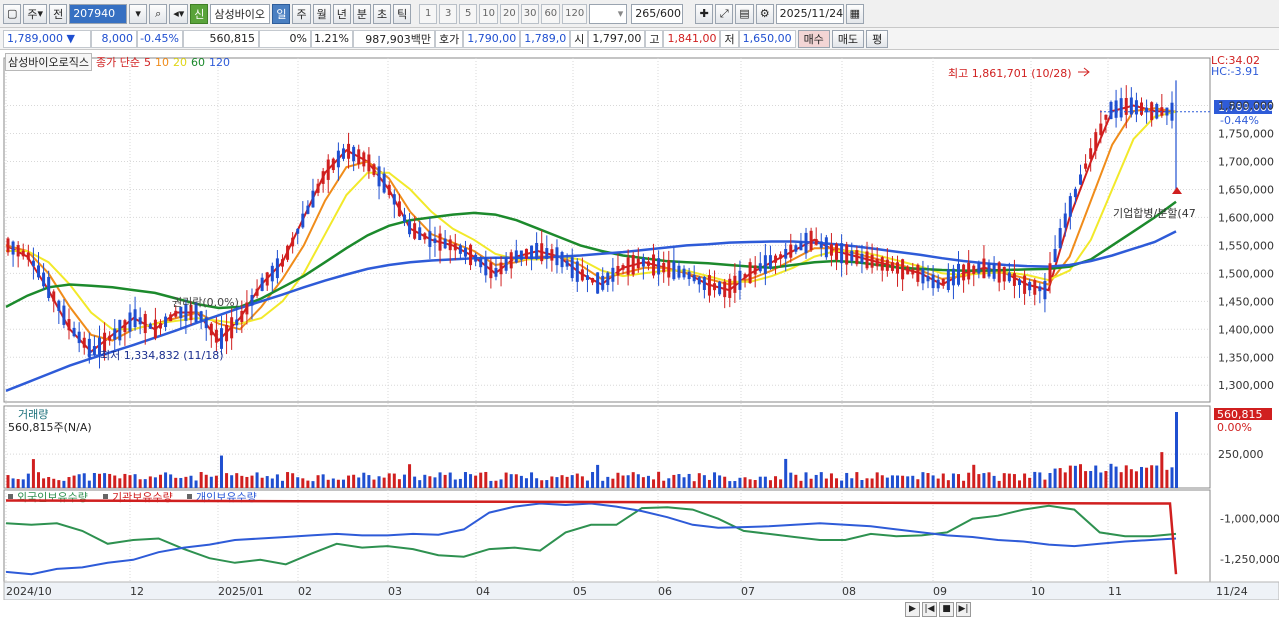  What do you see at coordinates (58, 13) in the screenshot?
I see `prev-button: 전` at bounding box center [58, 13].